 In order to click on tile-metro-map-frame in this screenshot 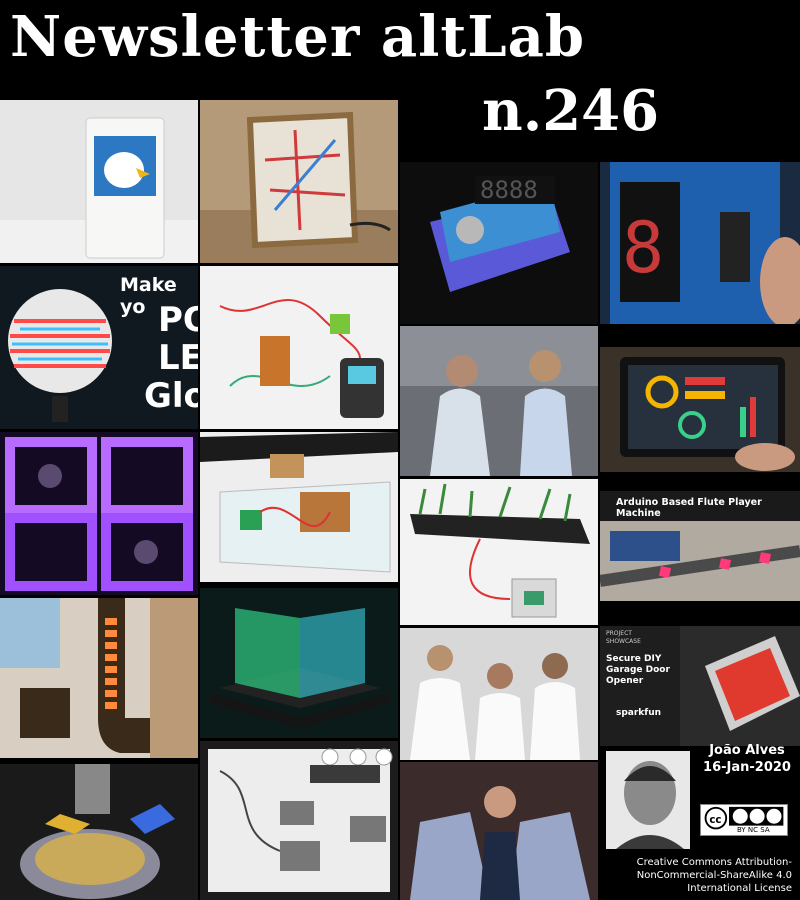, I will do `click(299, 181)`.